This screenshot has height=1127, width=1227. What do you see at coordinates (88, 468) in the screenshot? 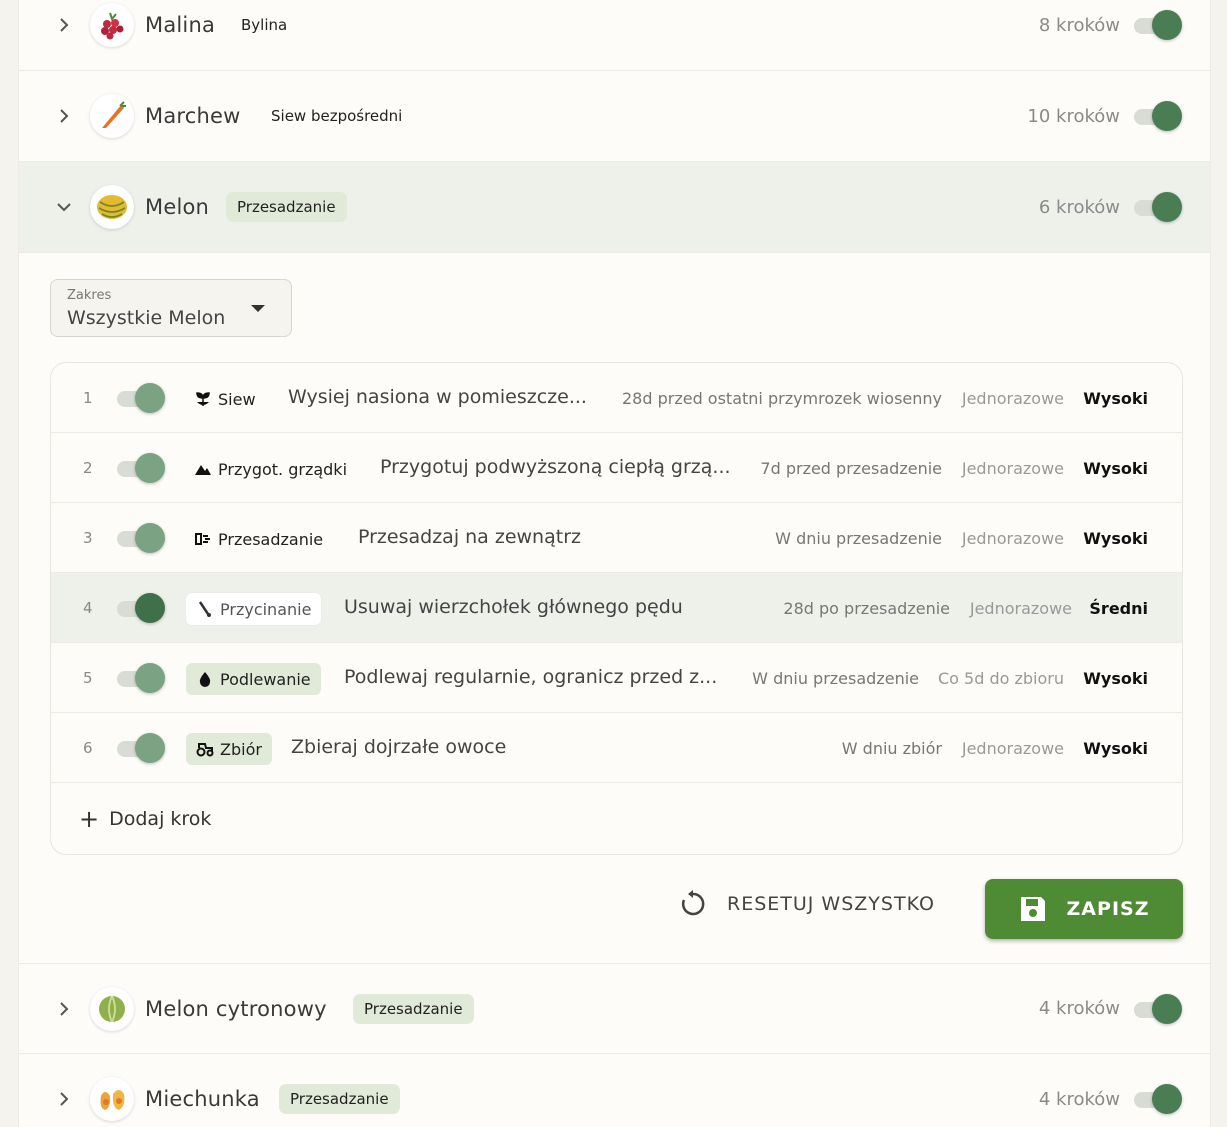
I see `step-number: 2` at bounding box center [88, 468].